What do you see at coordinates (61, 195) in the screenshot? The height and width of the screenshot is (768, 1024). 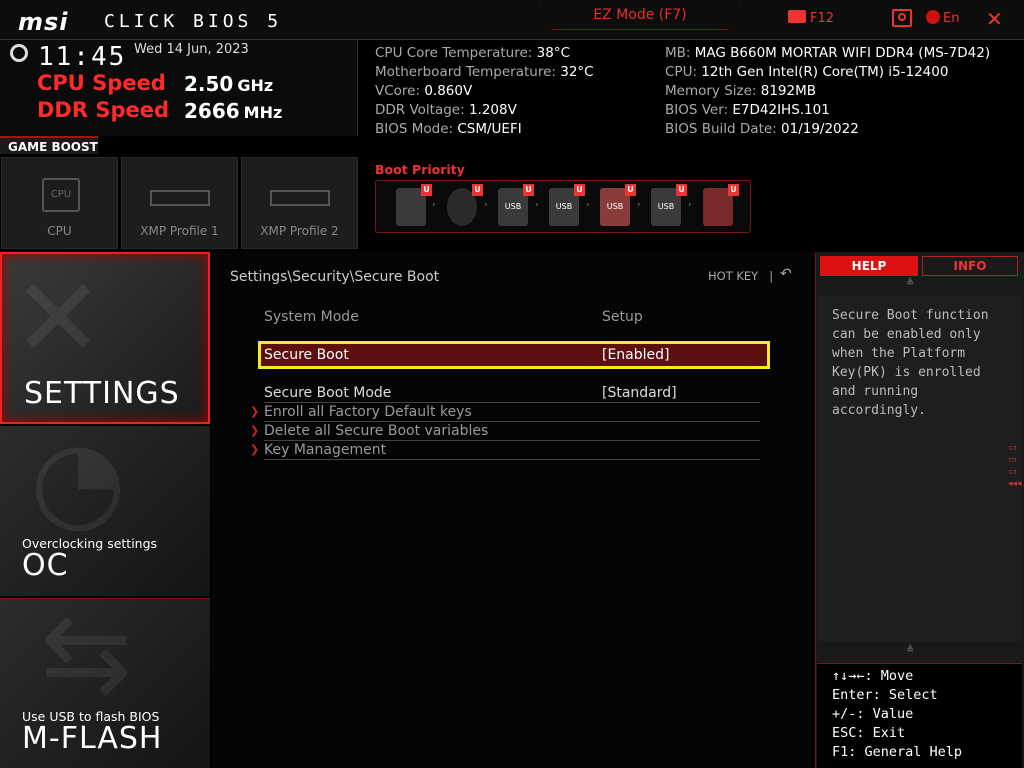 I see `cpu-icon: CPU` at bounding box center [61, 195].